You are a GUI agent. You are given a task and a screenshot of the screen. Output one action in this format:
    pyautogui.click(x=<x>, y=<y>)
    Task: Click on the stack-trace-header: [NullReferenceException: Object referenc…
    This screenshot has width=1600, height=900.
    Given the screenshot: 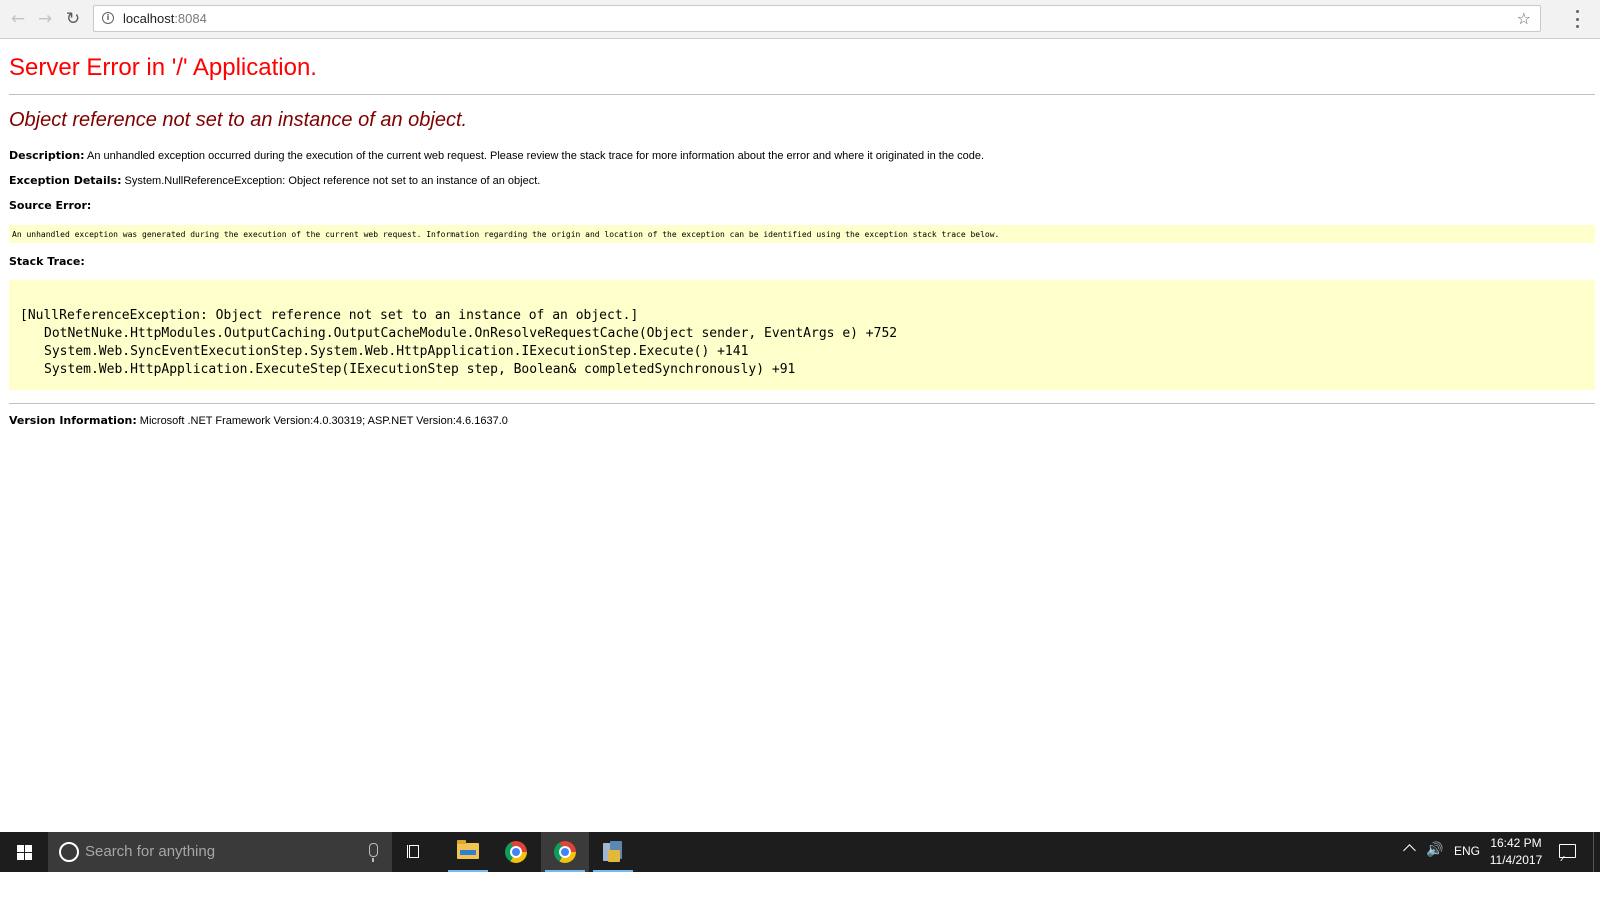 What is the action you would take?
    pyautogui.click(x=329, y=315)
    